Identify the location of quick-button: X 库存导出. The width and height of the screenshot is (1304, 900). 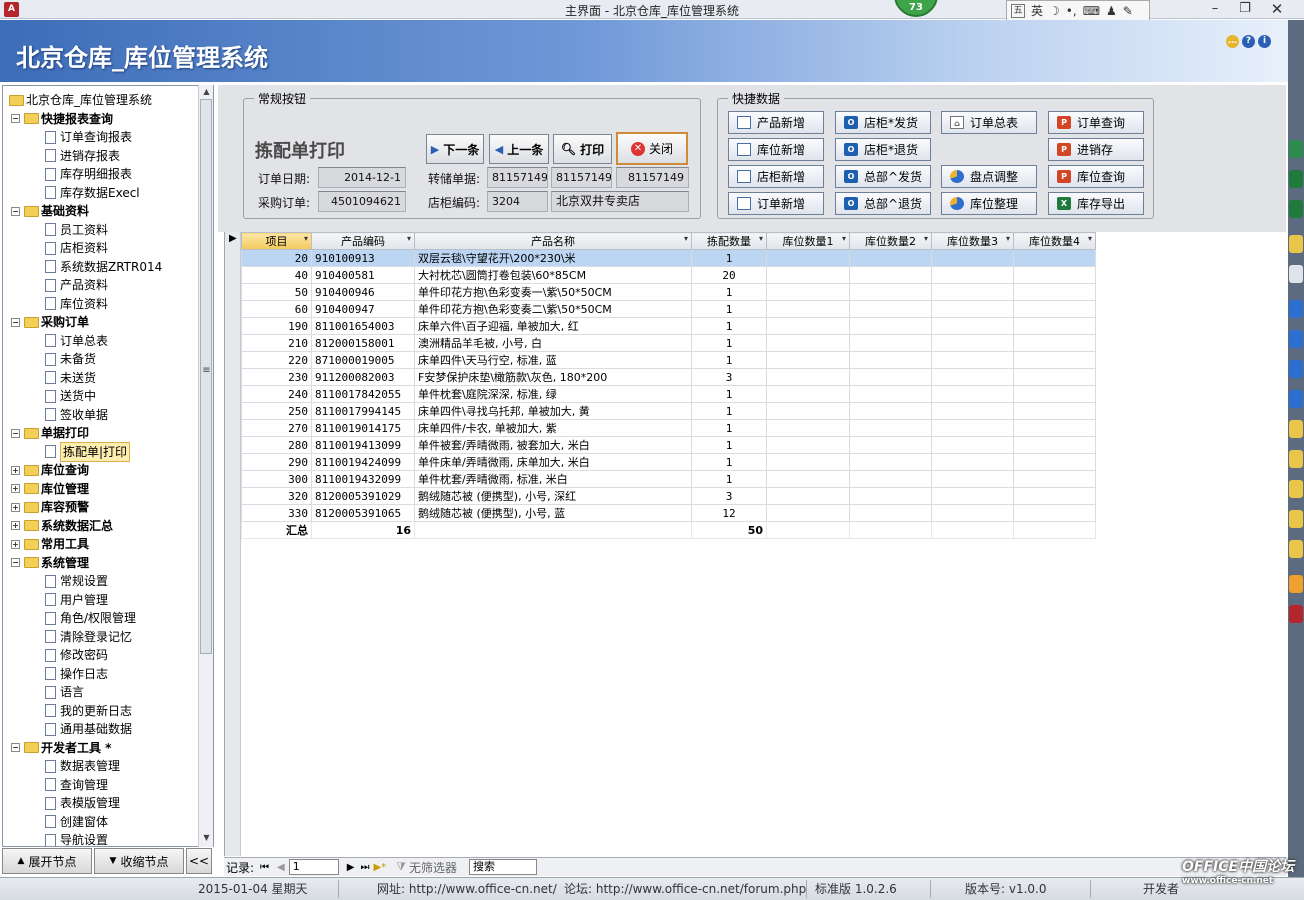
(1096, 203).